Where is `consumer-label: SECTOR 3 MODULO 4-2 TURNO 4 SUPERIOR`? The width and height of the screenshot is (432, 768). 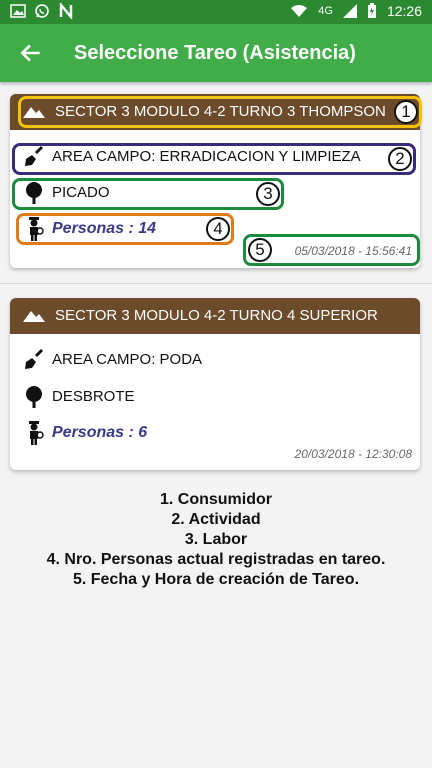 consumer-label: SECTOR 3 MODULO 4-2 TURNO 4 SUPERIOR is located at coordinates (216, 315).